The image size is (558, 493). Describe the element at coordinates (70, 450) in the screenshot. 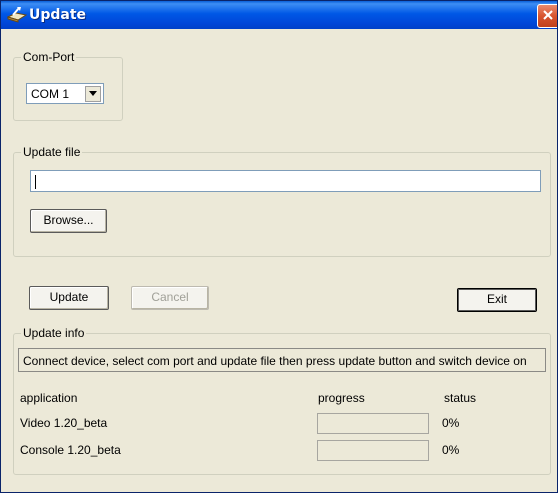

I see `application-name: Console 1.20_beta` at that location.